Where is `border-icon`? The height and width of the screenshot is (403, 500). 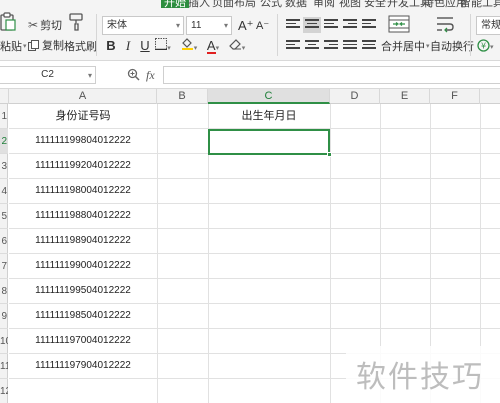 border-icon is located at coordinates (161, 46).